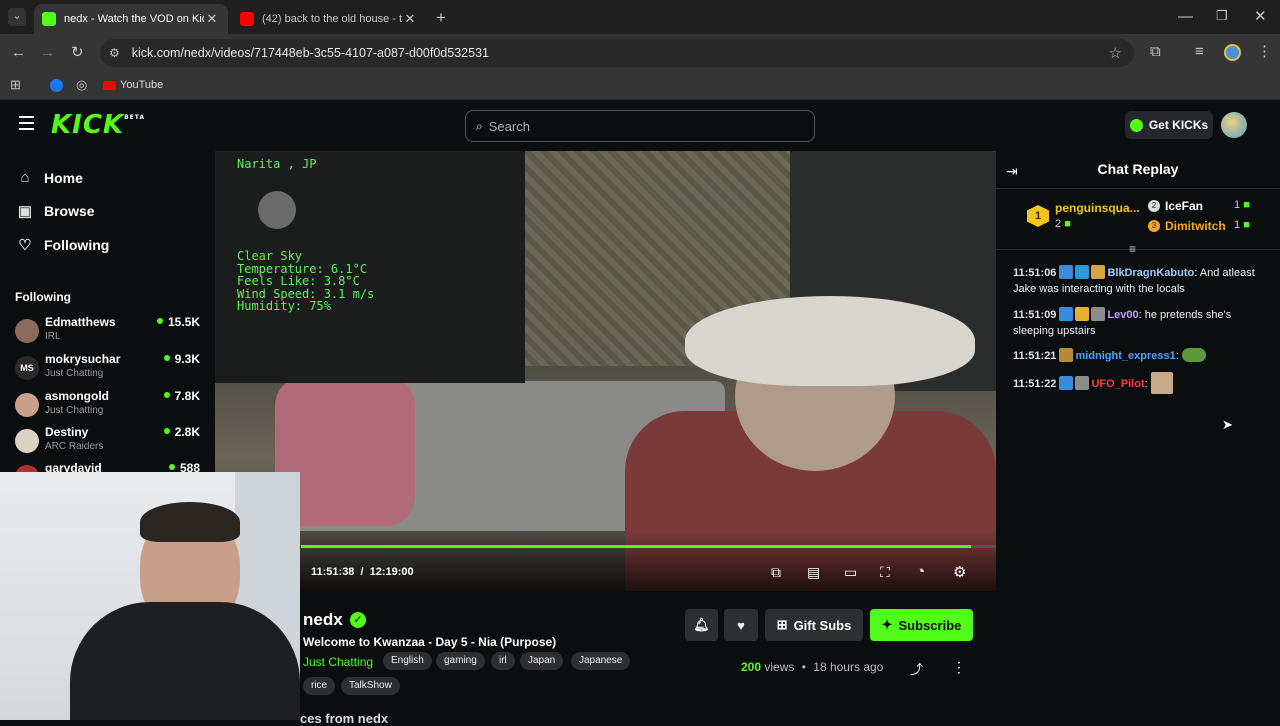 The image size is (1280, 726). Describe the element at coordinates (885, 572) in the screenshot. I see `fullscreen-icon: ⛶` at that location.